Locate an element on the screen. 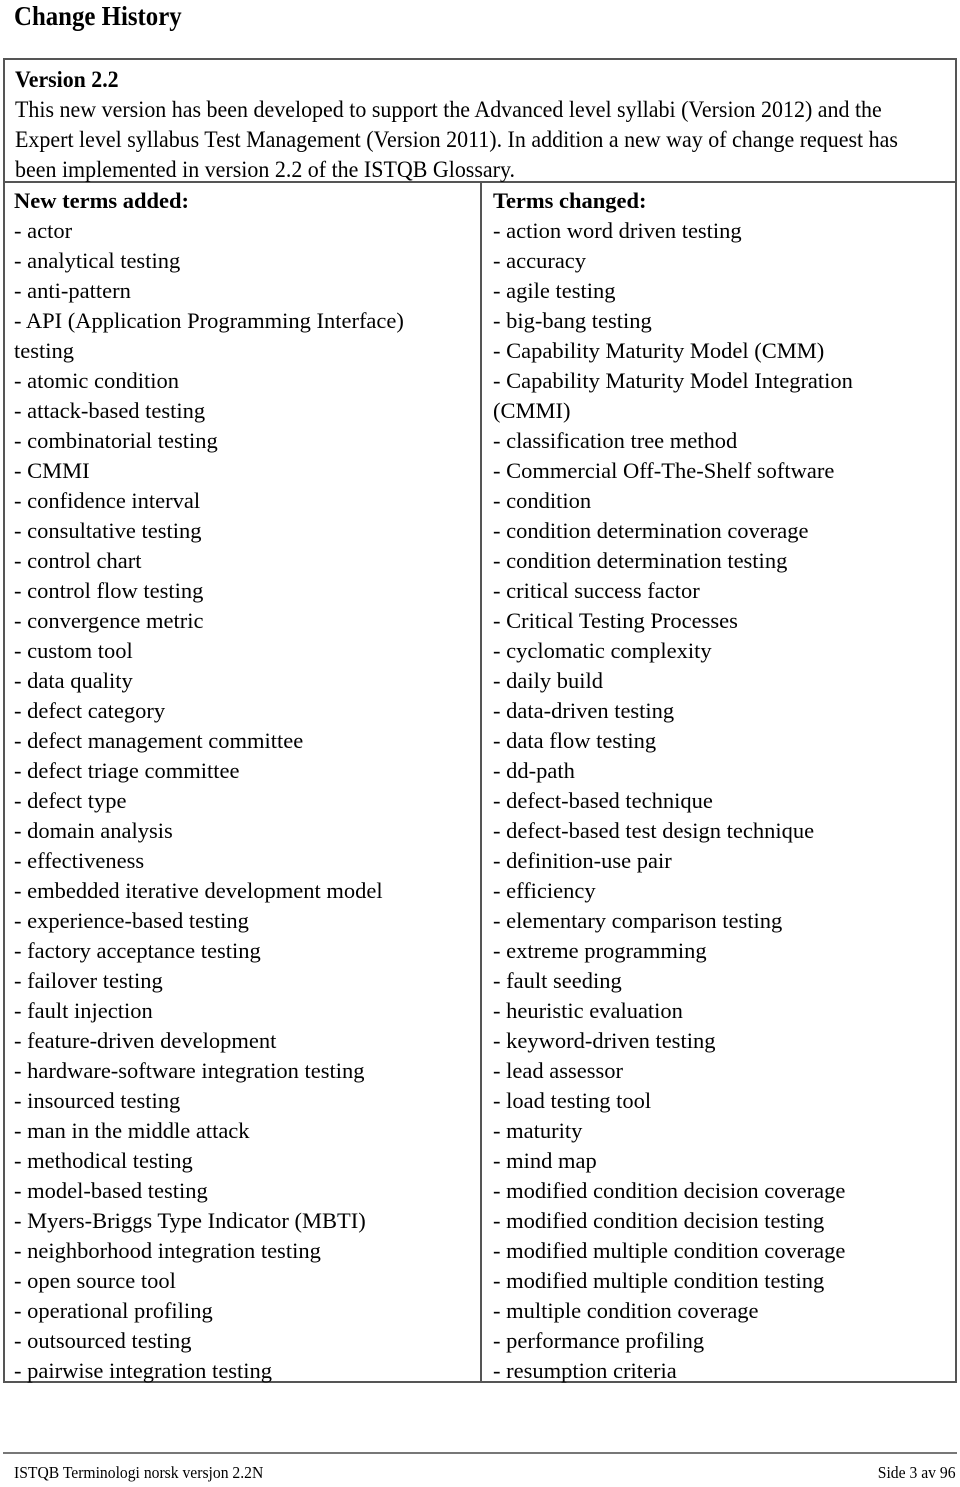 This screenshot has width=960, height=1487. term-item: - outsourced testing is located at coordinates (103, 1340).